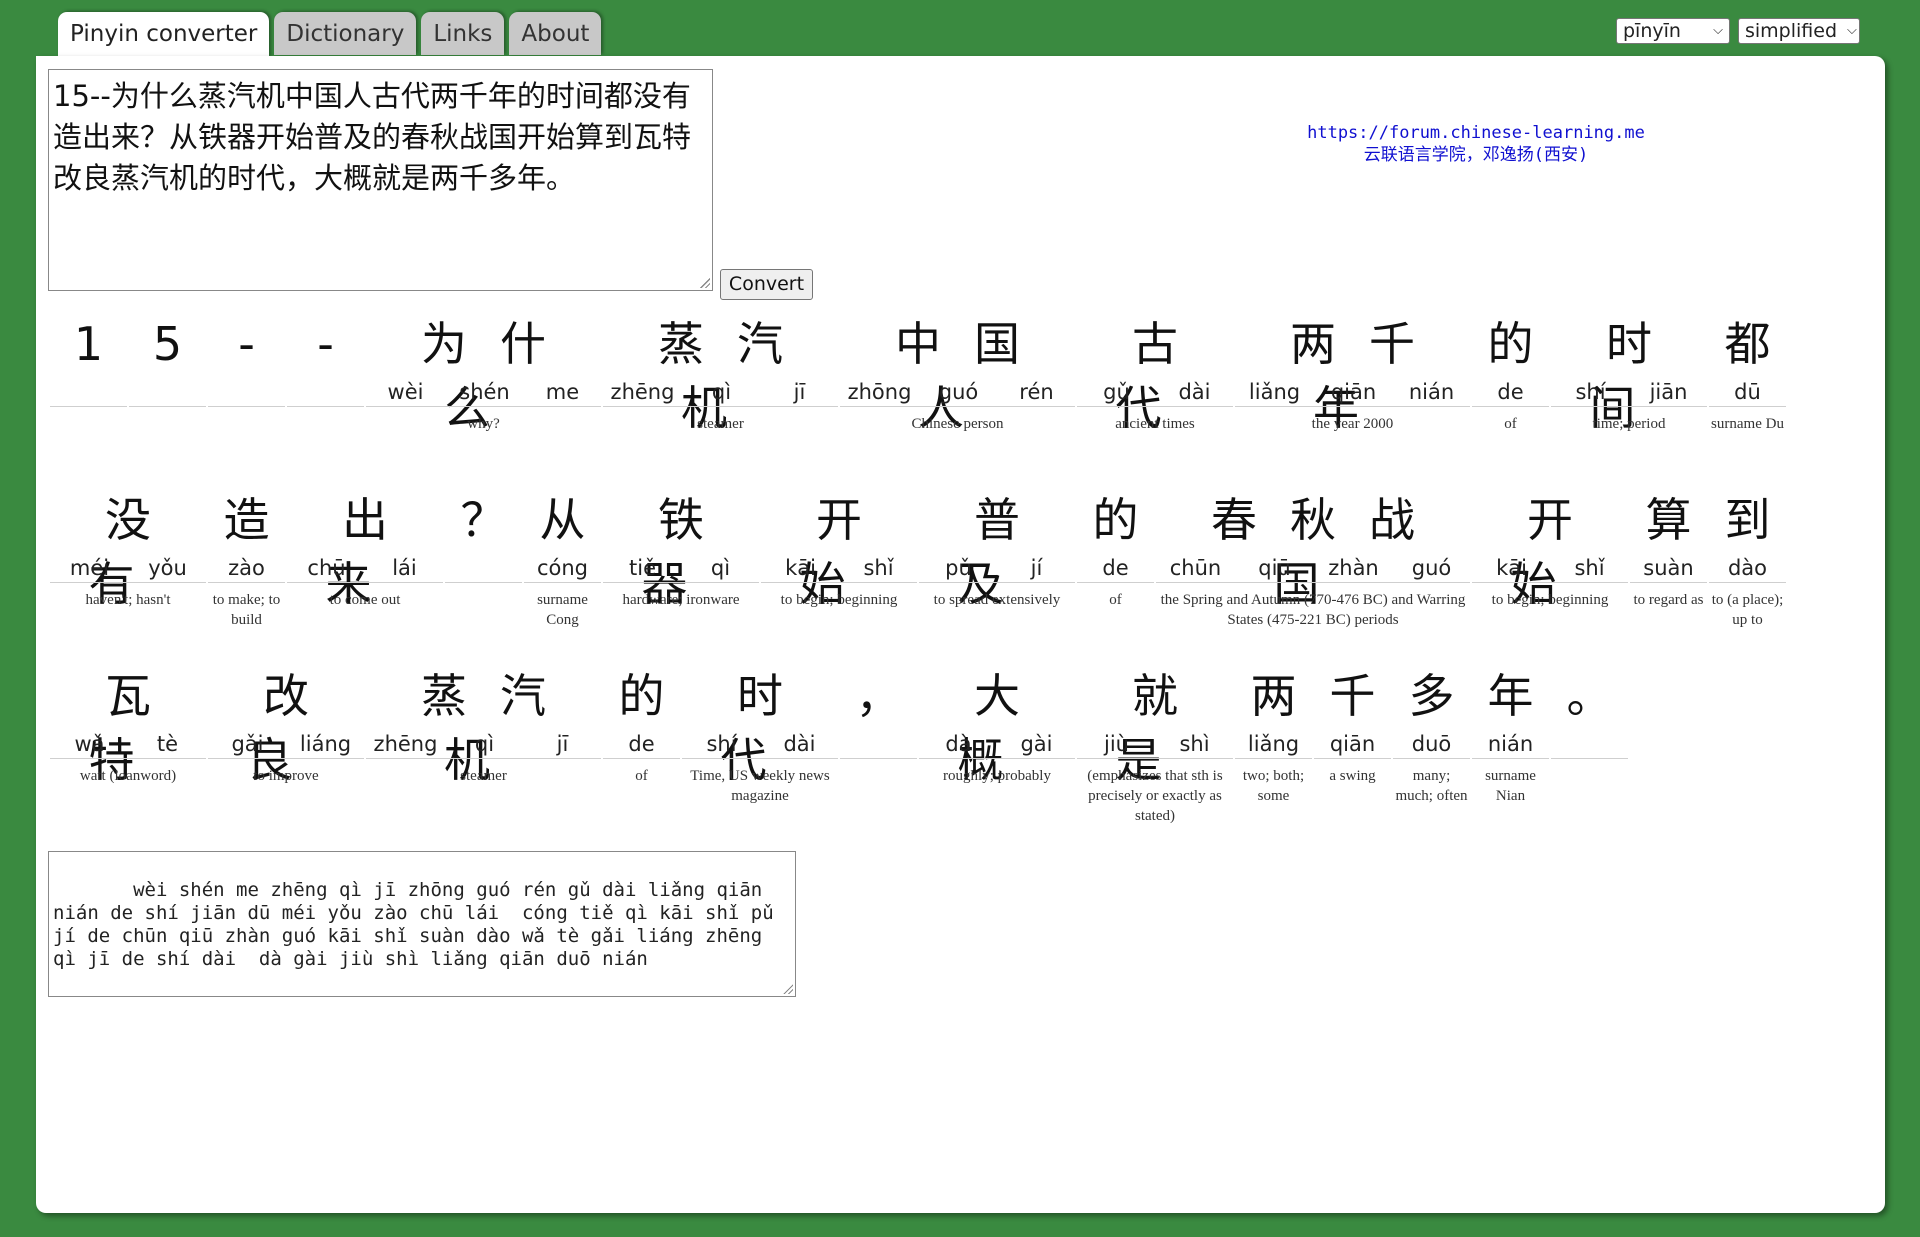 Image resolution: width=1920 pixels, height=1237 pixels. Describe the element at coordinates (483, 776) in the screenshot. I see `definition-text: steamer` at that location.